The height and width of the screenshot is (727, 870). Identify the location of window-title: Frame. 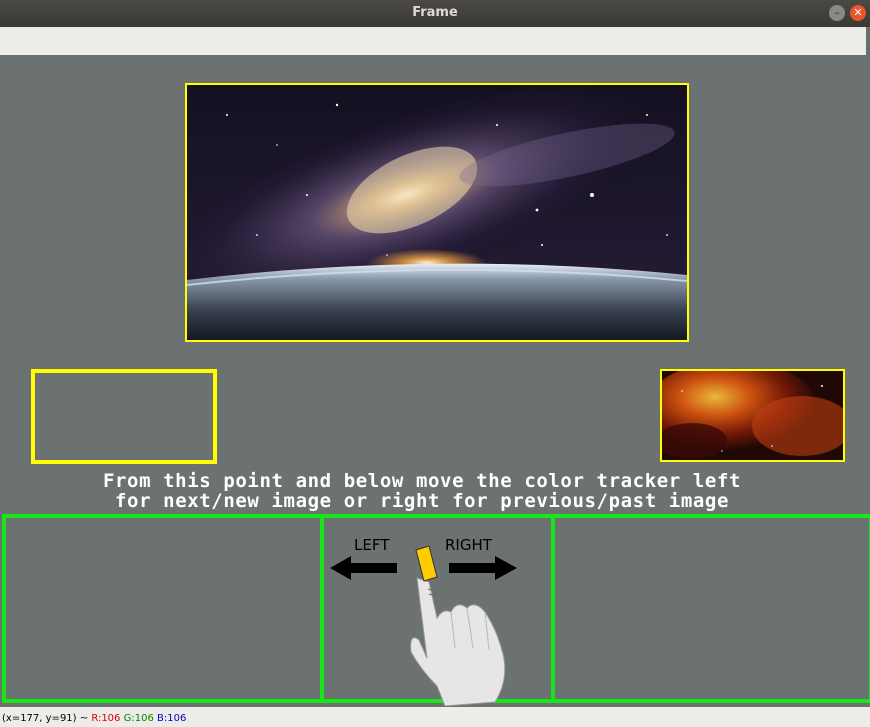
(435, 12).